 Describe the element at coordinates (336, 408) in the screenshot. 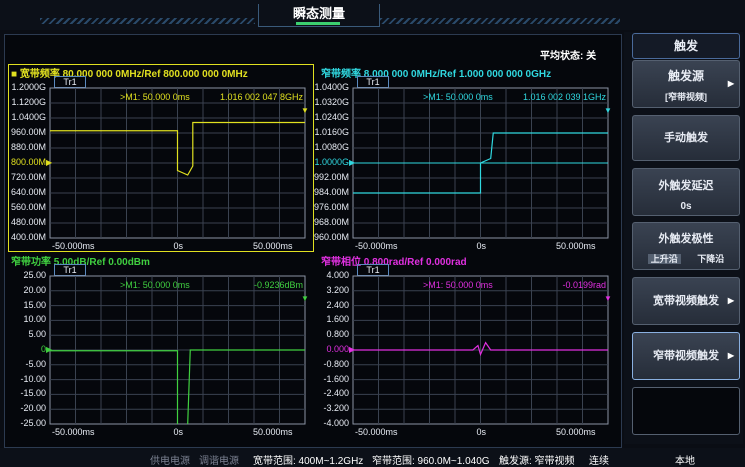

I see `y-tick-label: -3.200` at that location.